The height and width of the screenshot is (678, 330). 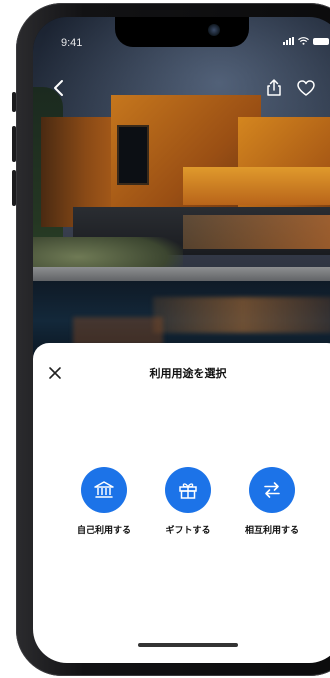 I want to click on status-bar: 9:41, so click(x=181, y=37).